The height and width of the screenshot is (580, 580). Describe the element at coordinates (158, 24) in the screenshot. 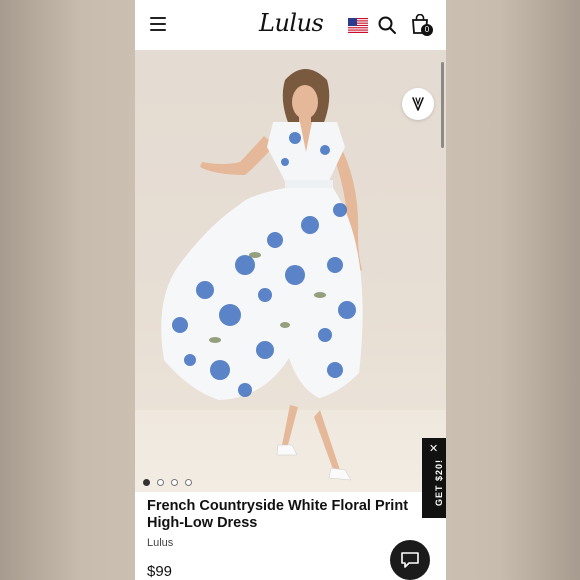

I see `hamburger-icon` at that location.